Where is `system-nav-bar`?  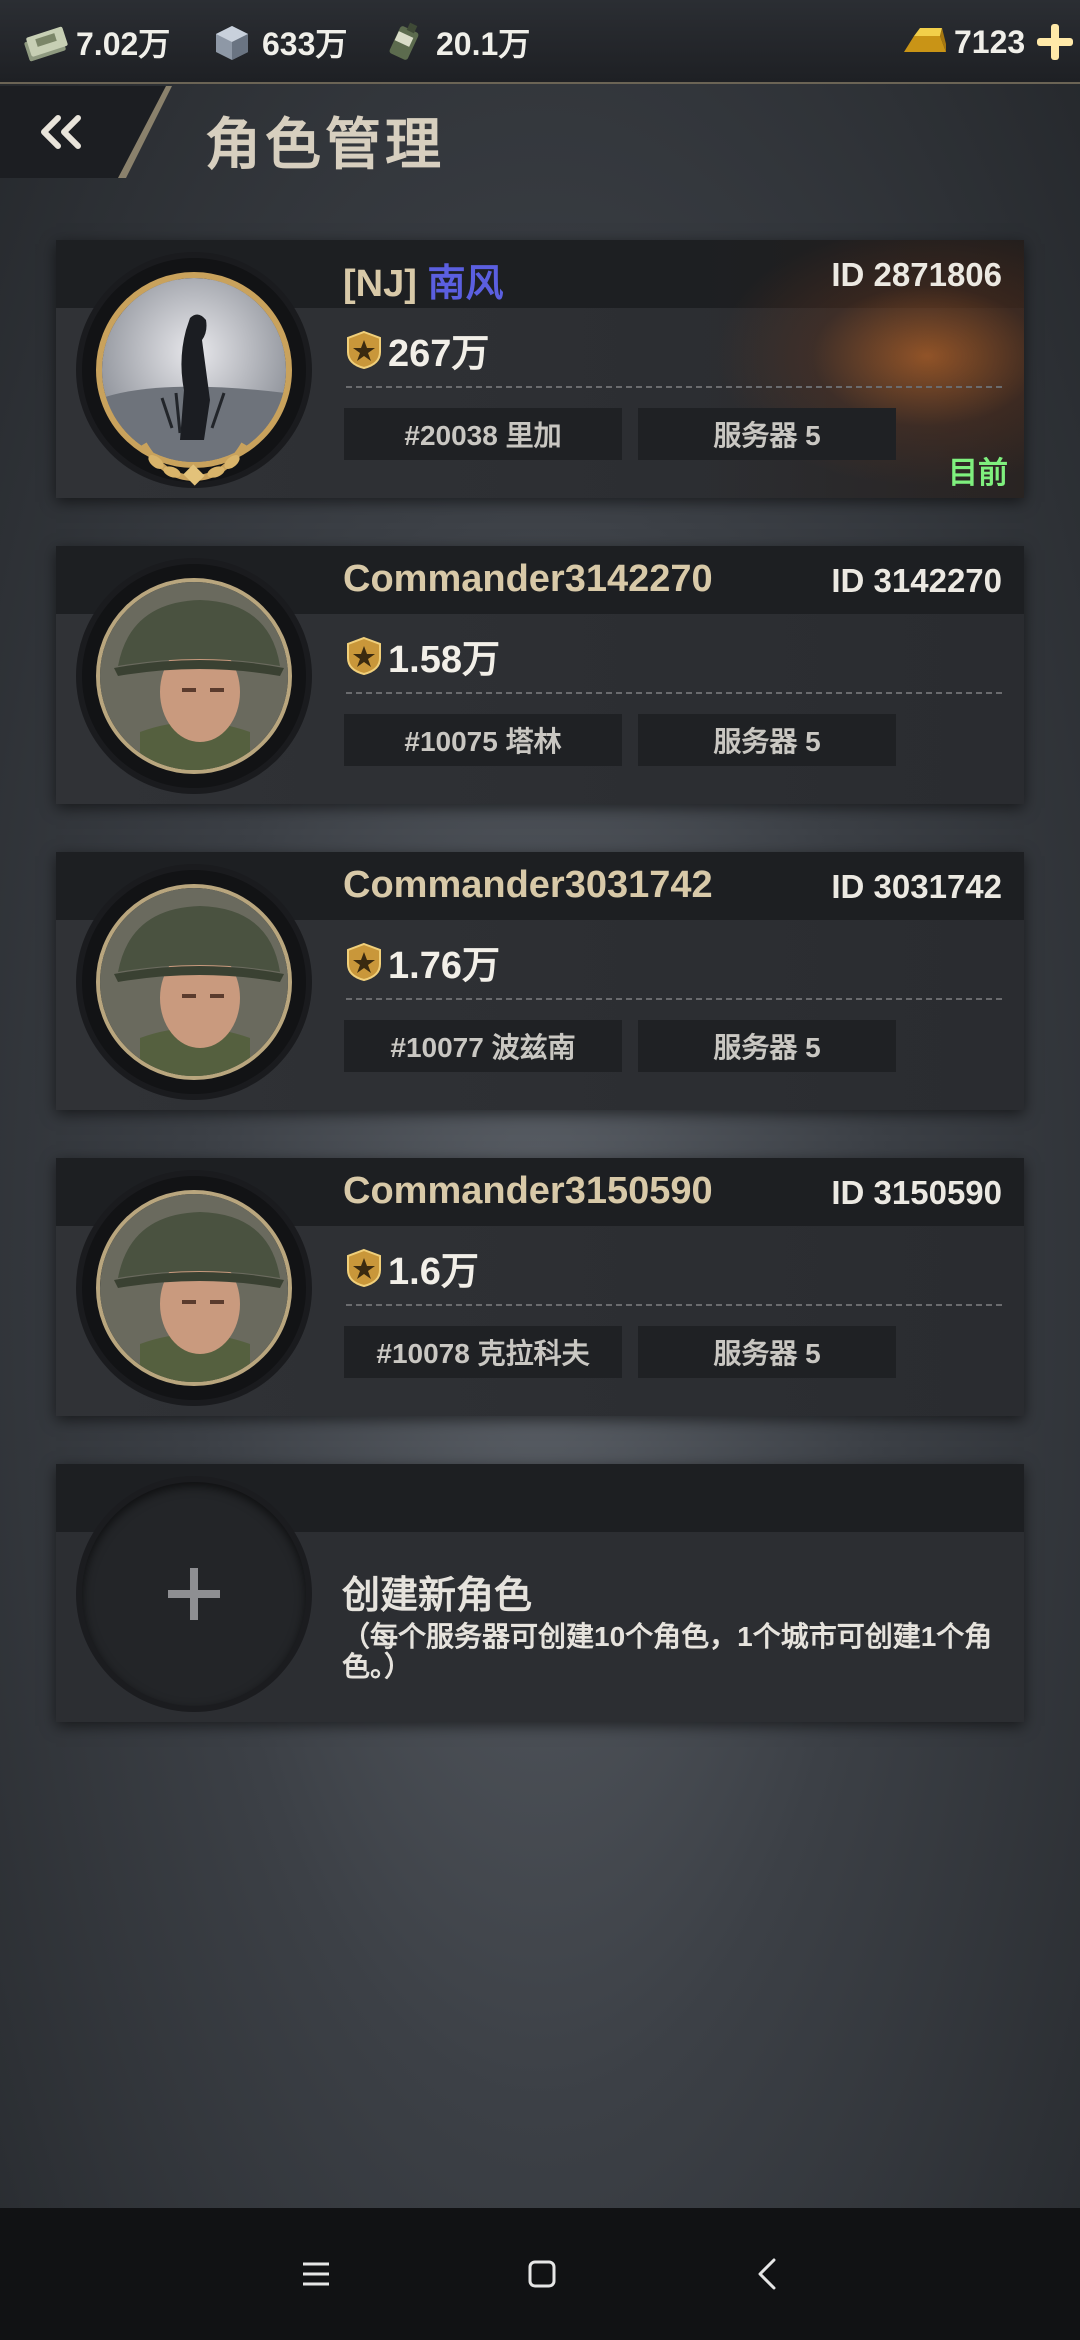 system-nav-bar is located at coordinates (540, 2274).